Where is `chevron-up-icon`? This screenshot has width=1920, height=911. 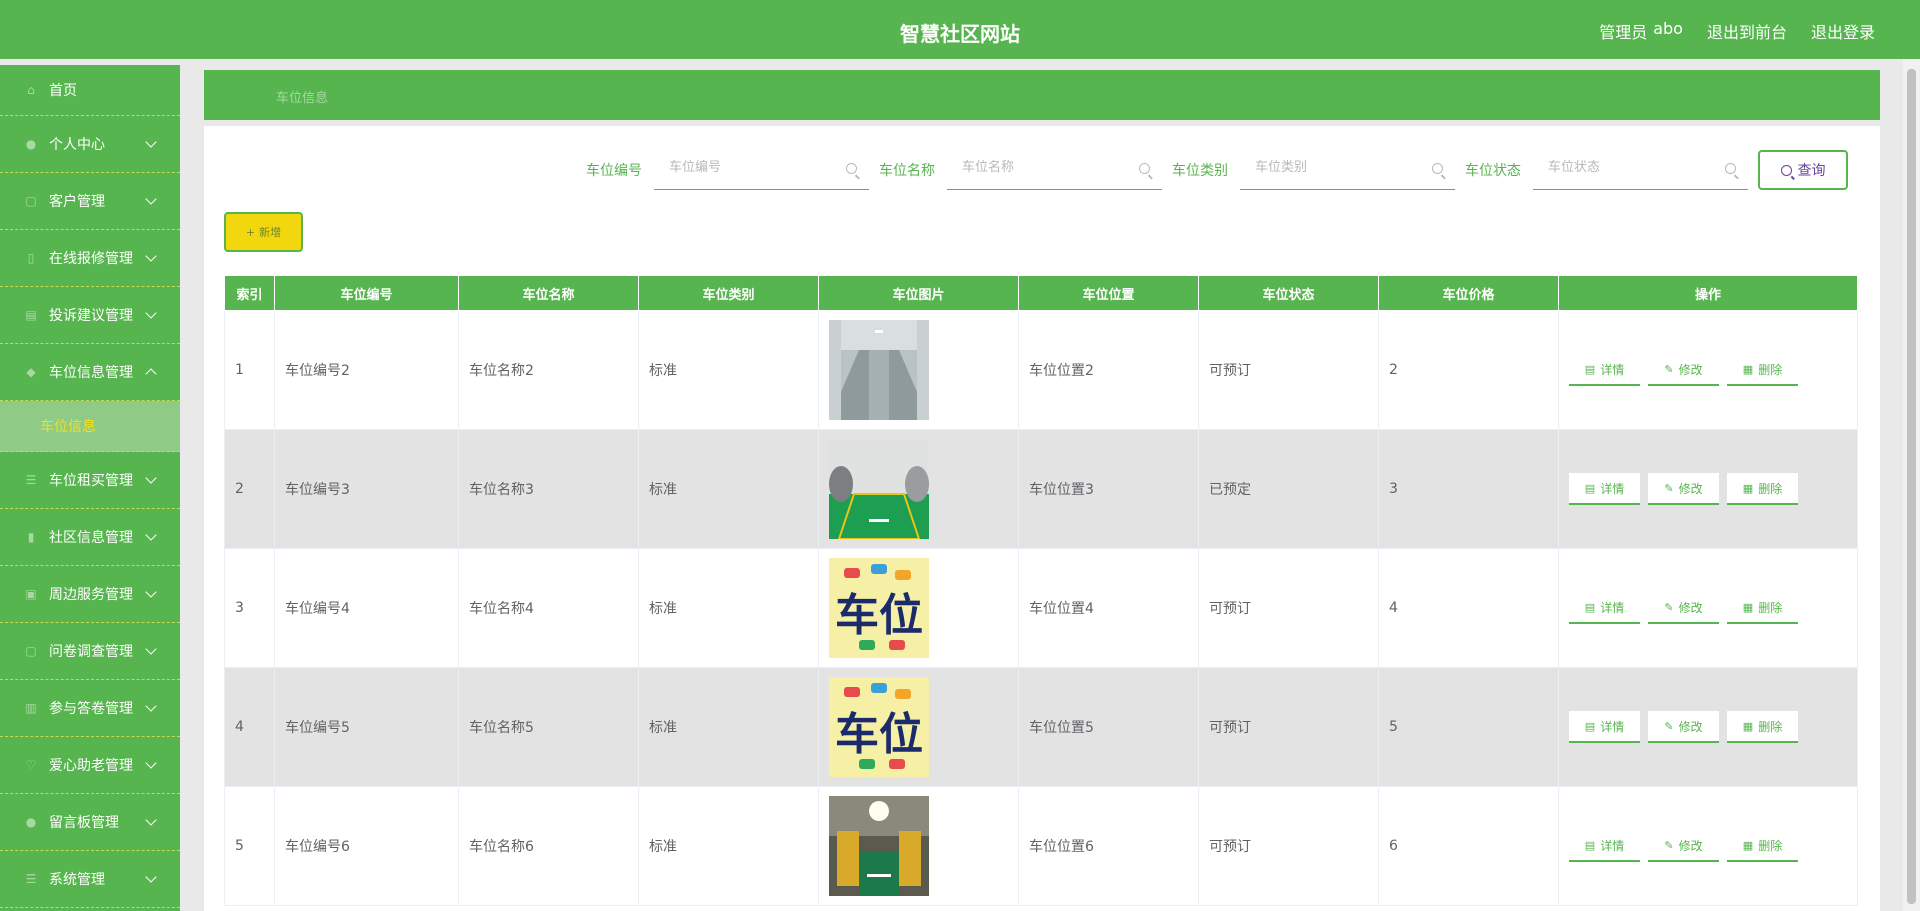
chevron-up-icon is located at coordinates (151, 374).